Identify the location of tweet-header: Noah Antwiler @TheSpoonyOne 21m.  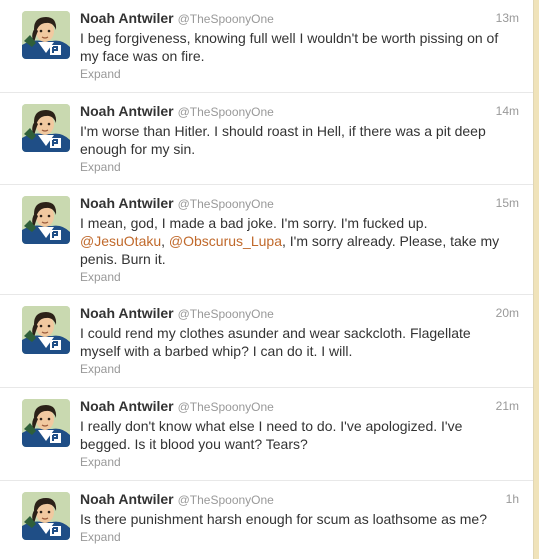
(299, 407).